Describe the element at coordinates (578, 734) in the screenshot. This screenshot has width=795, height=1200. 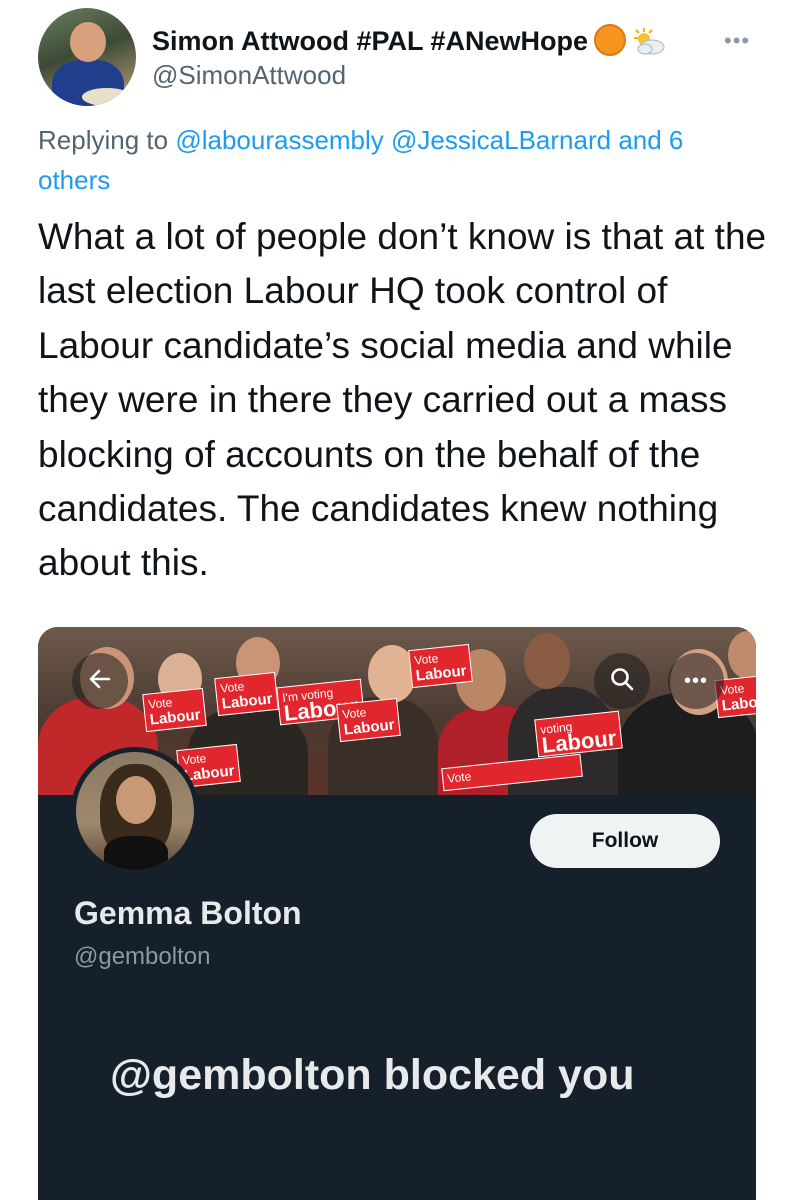
I see `banner-sign: voting Labour` at that location.